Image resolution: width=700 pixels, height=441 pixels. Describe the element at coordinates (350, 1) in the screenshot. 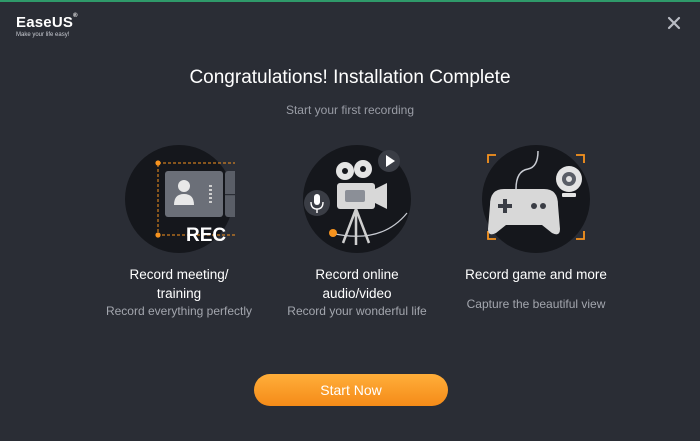

I see `window-top-border` at that location.